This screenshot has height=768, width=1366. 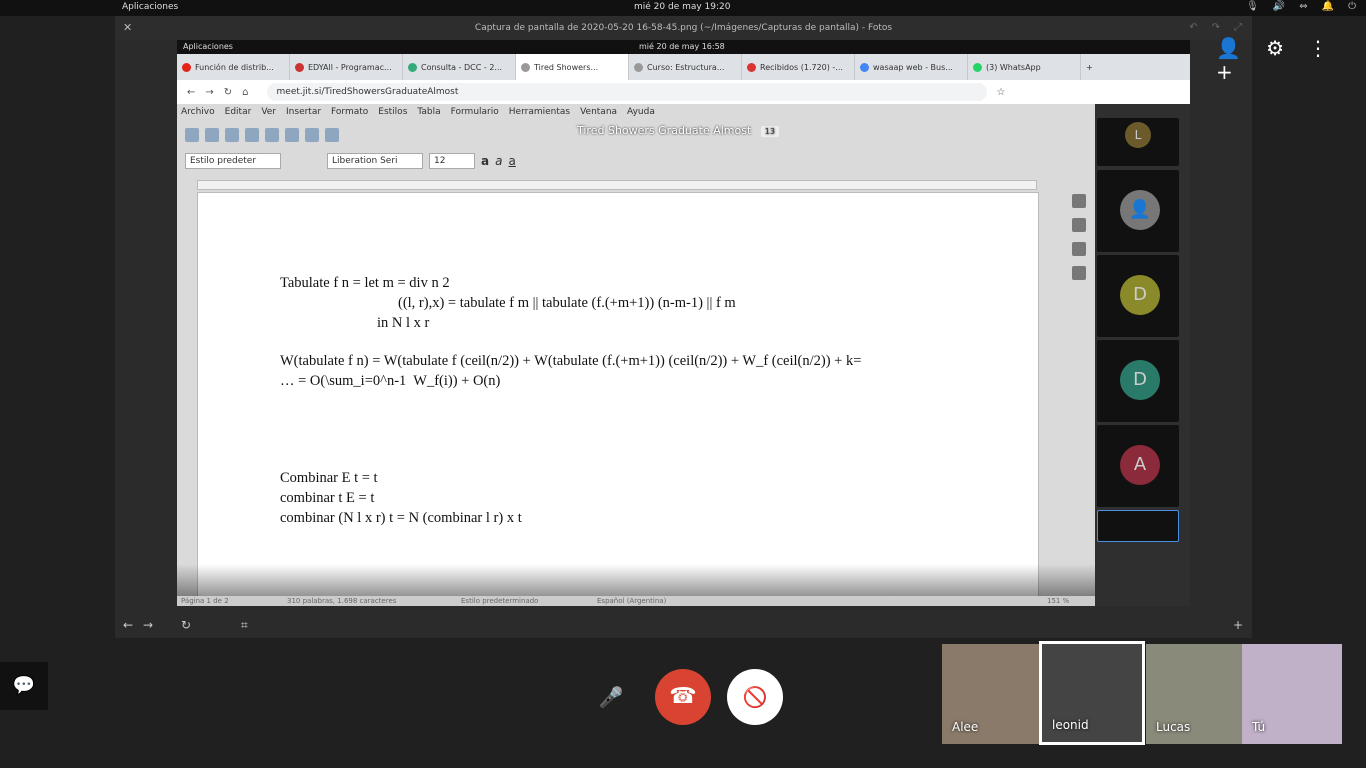 What do you see at coordinates (1196, 694) in the screenshot?
I see `participant-thumbnail: Lucas` at bounding box center [1196, 694].